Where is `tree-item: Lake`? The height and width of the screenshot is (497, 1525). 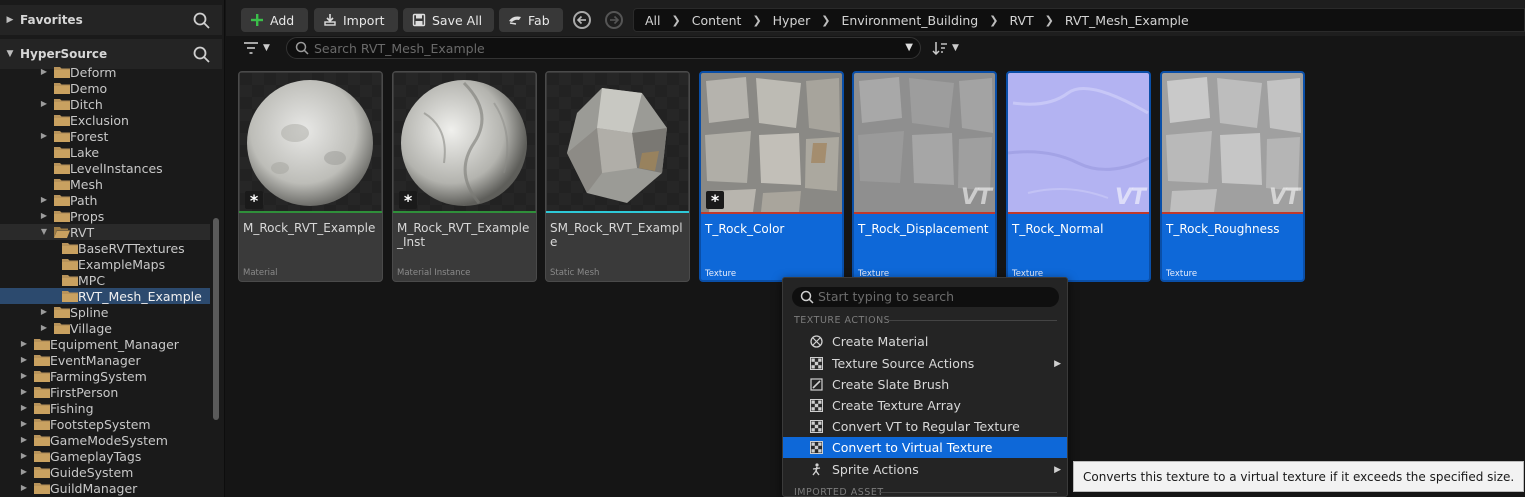 tree-item: Lake is located at coordinates (105, 152).